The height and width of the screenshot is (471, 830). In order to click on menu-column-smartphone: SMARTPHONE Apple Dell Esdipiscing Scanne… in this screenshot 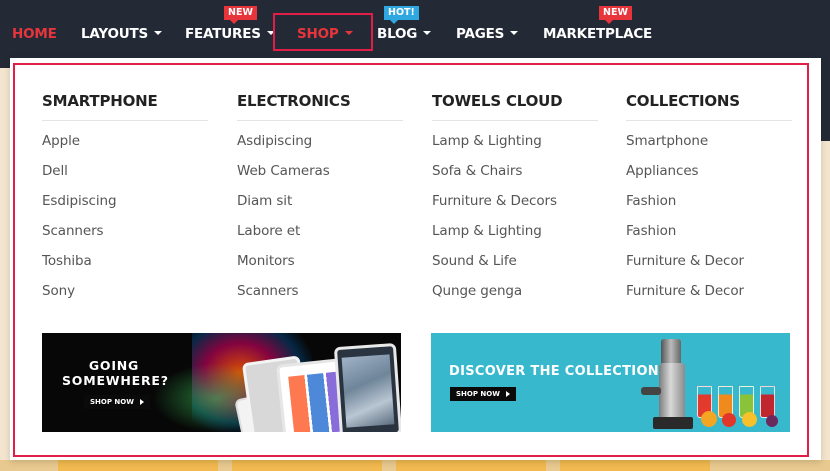, I will do `click(125, 202)`.